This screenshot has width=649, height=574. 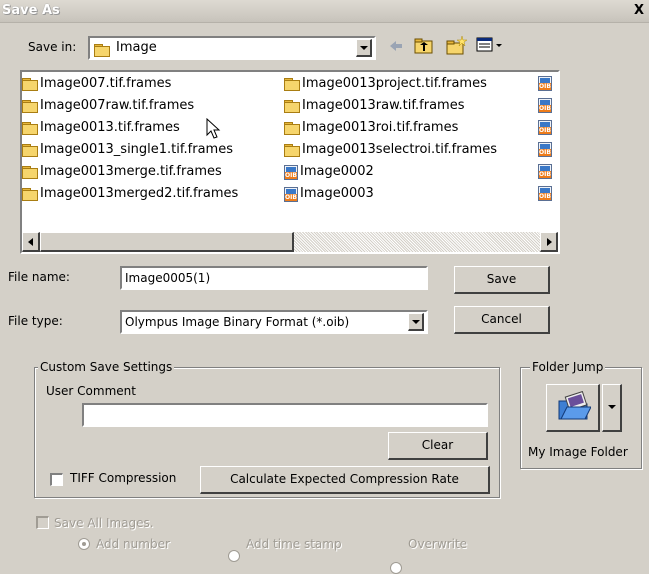 What do you see at coordinates (106, 83) in the screenshot?
I see `file-item-label: Image007.tif.frames` at bounding box center [106, 83].